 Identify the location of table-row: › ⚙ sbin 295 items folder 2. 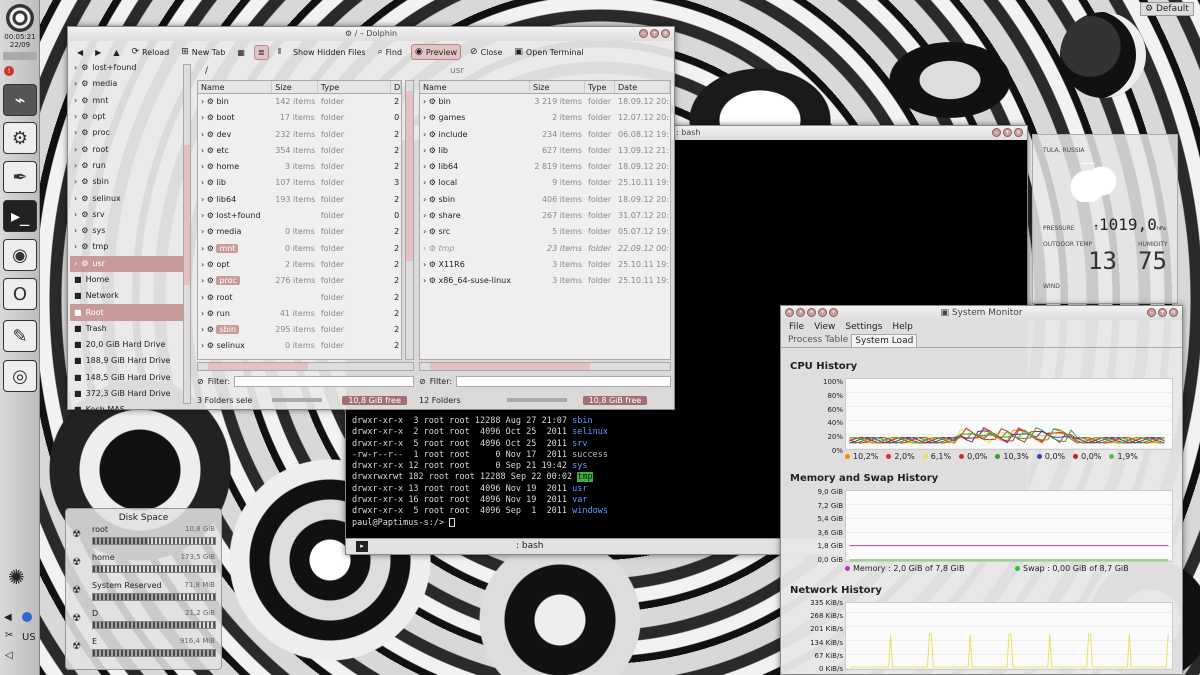
(299, 330).